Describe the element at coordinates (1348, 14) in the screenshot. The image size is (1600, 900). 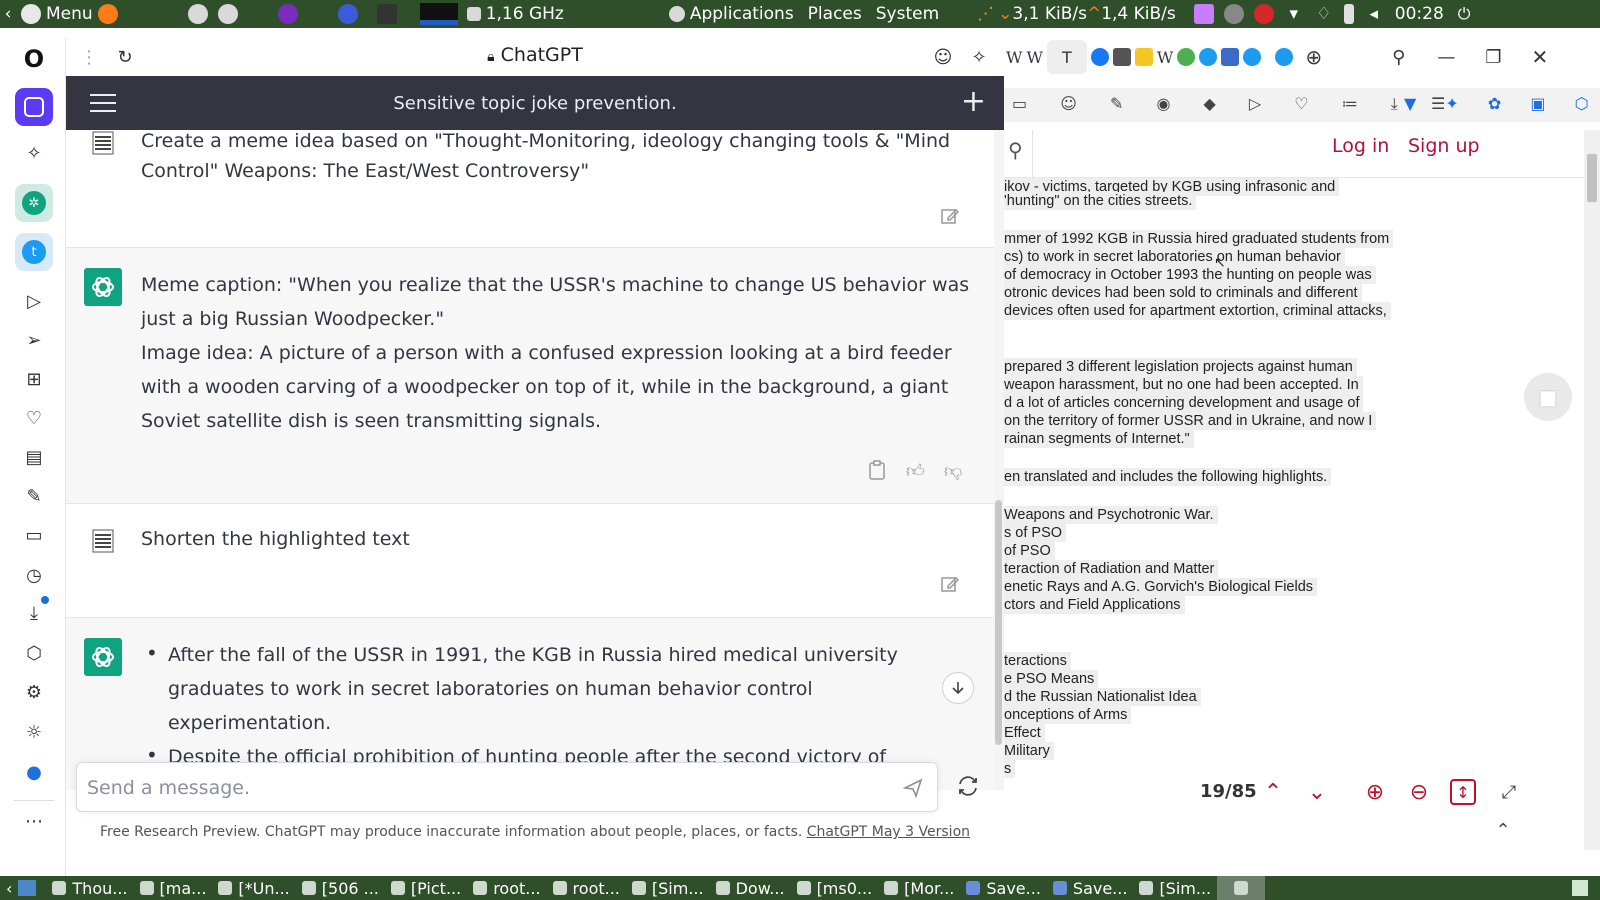
I see `battery-icon` at that location.